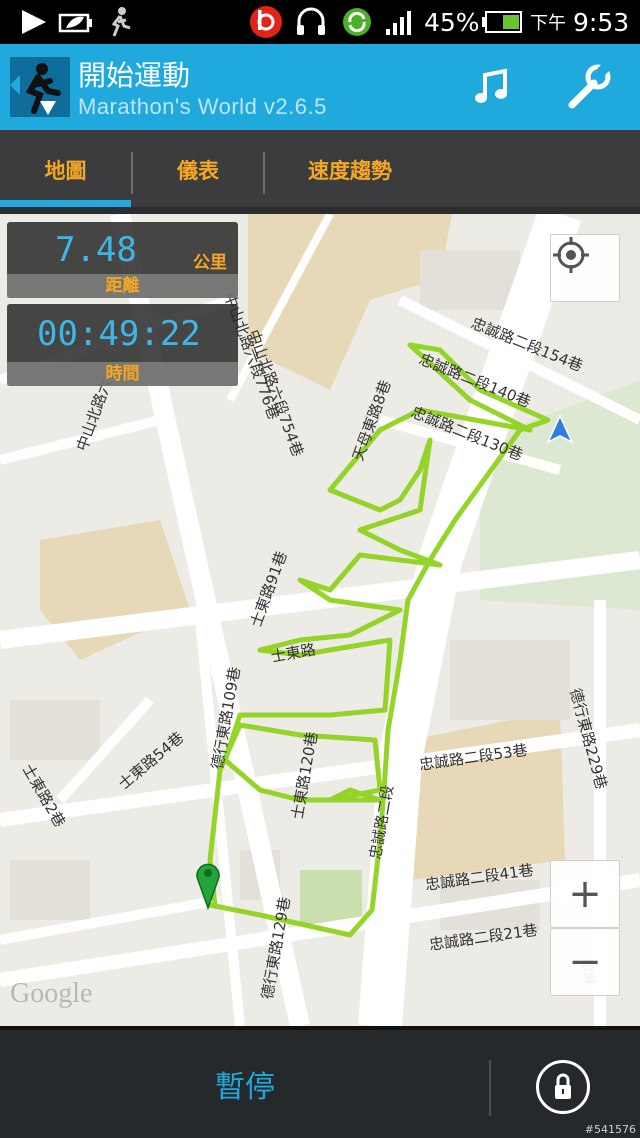  What do you see at coordinates (76, 22) in the screenshot?
I see `leaf-battery-icon` at bounding box center [76, 22].